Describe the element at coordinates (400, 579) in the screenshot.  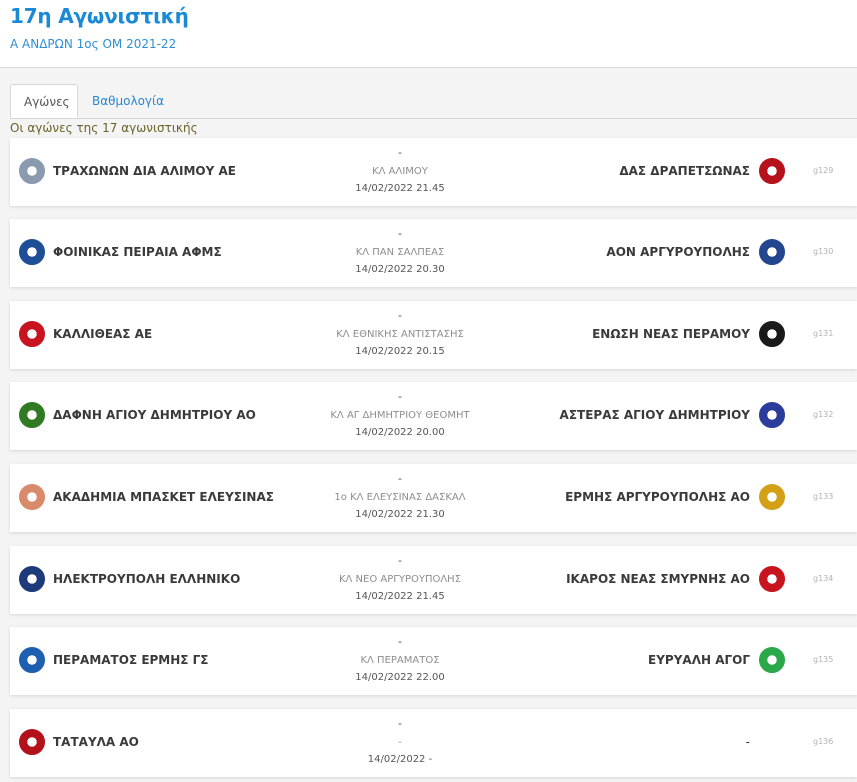
I see `match-venue: ΚΛ ΝΕΟ ΑΡΓΥΡΟΥΠΟΛΗΣ` at that location.